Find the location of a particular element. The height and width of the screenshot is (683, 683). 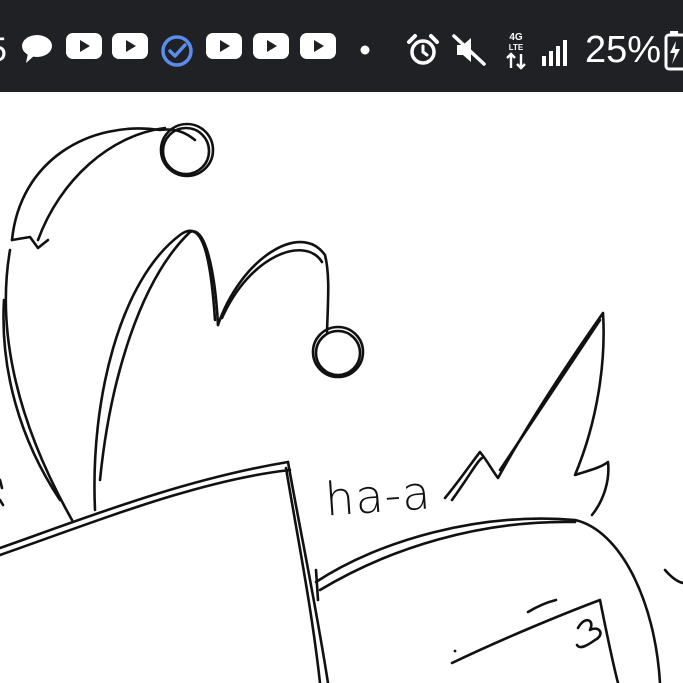

hat-middle-peak is located at coordinates (155, 370).